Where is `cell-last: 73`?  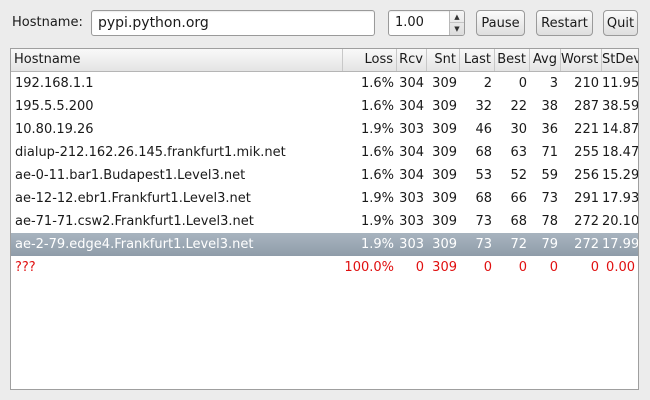
cell-last: 73 is located at coordinates (483, 244).